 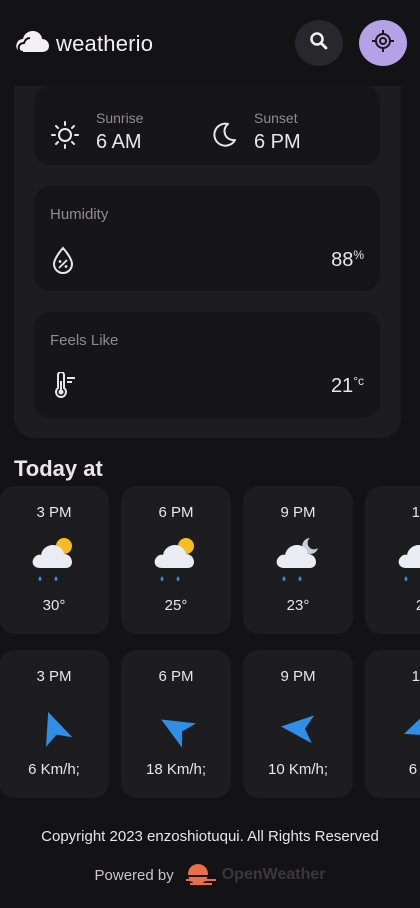 I want to click on humidity-title: Humidity, so click(x=79, y=214).